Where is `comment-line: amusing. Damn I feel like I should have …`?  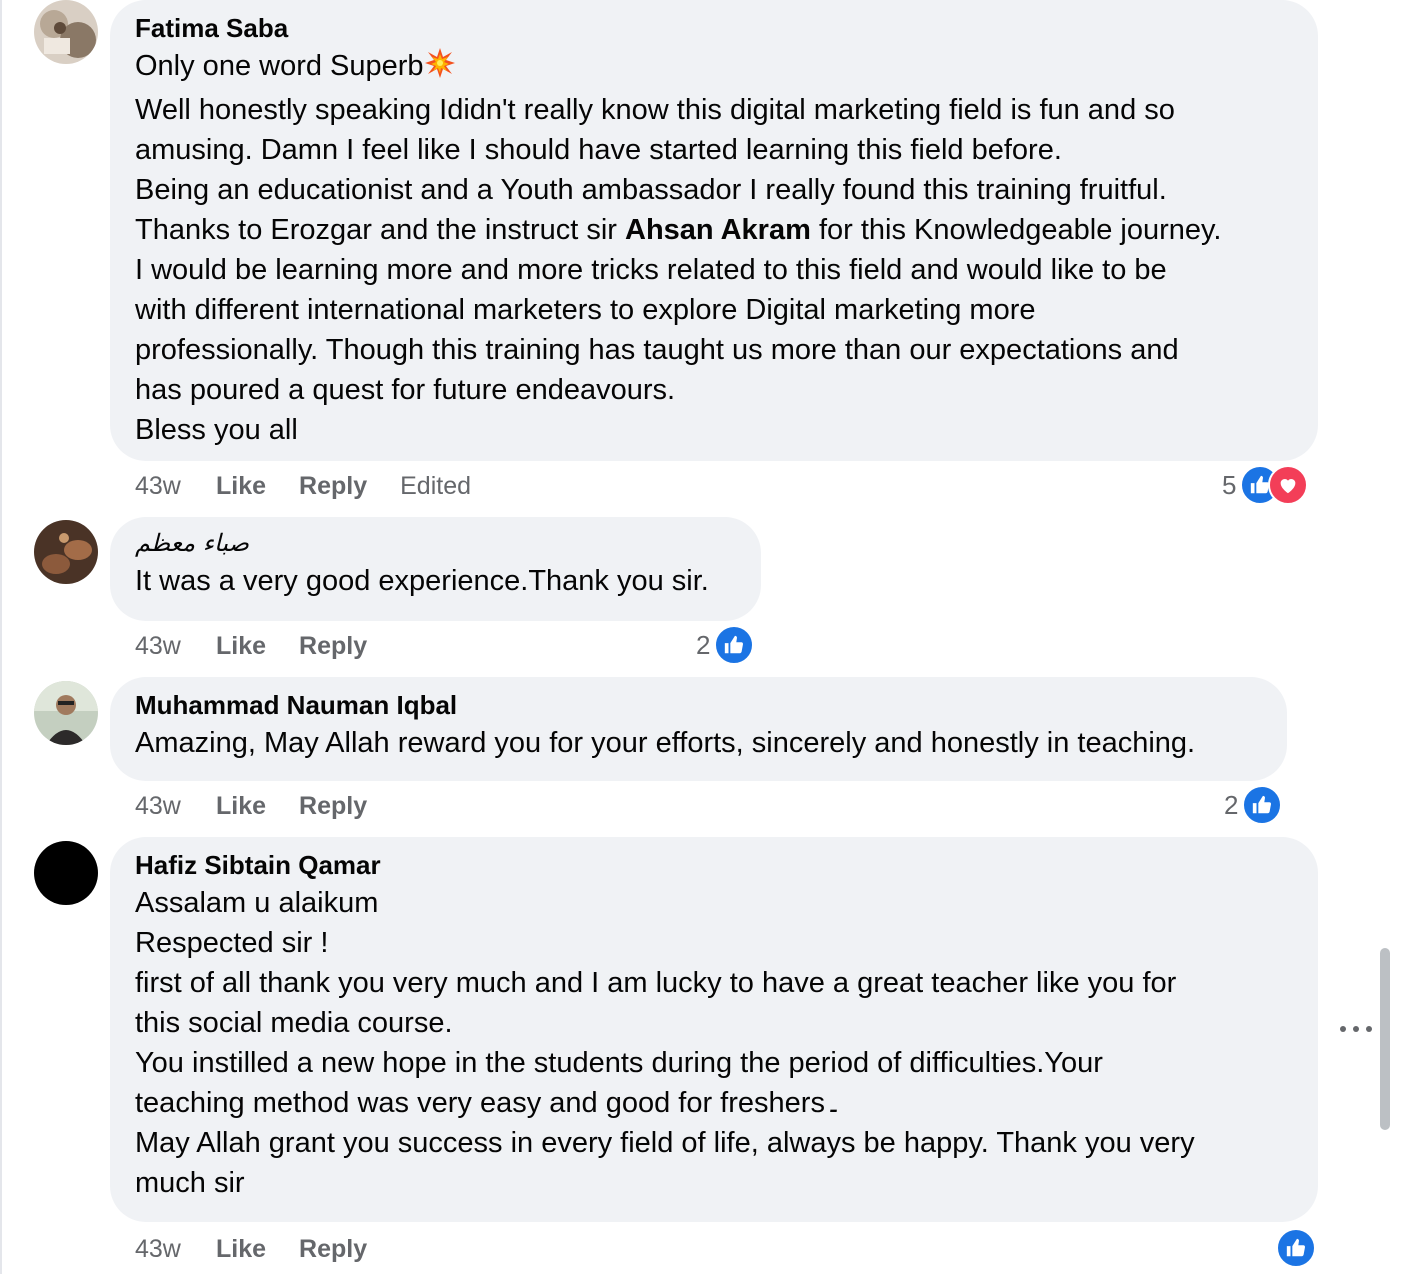 comment-line: amusing. Damn I feel like I should have … is located at coordinates (598, 150).